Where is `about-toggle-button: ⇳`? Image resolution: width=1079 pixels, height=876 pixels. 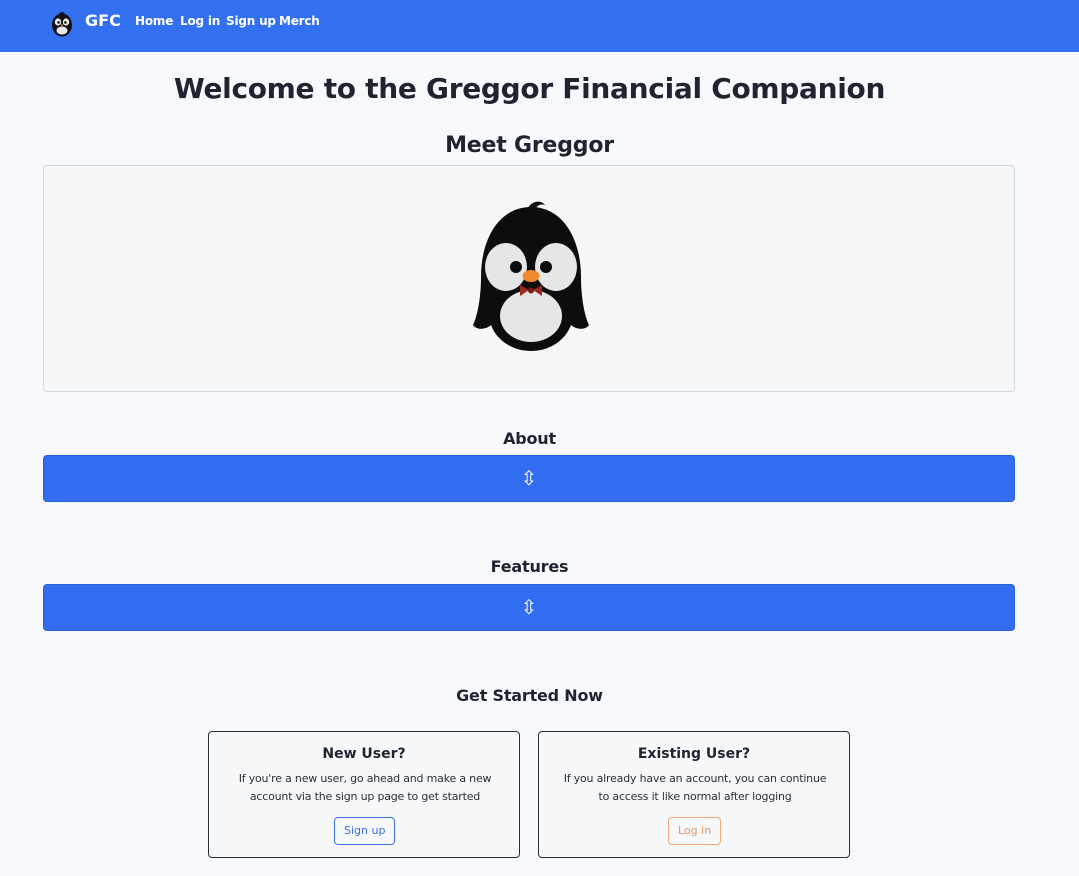
about-toggle-button: ⇳ is located at coordinates (529, 478).